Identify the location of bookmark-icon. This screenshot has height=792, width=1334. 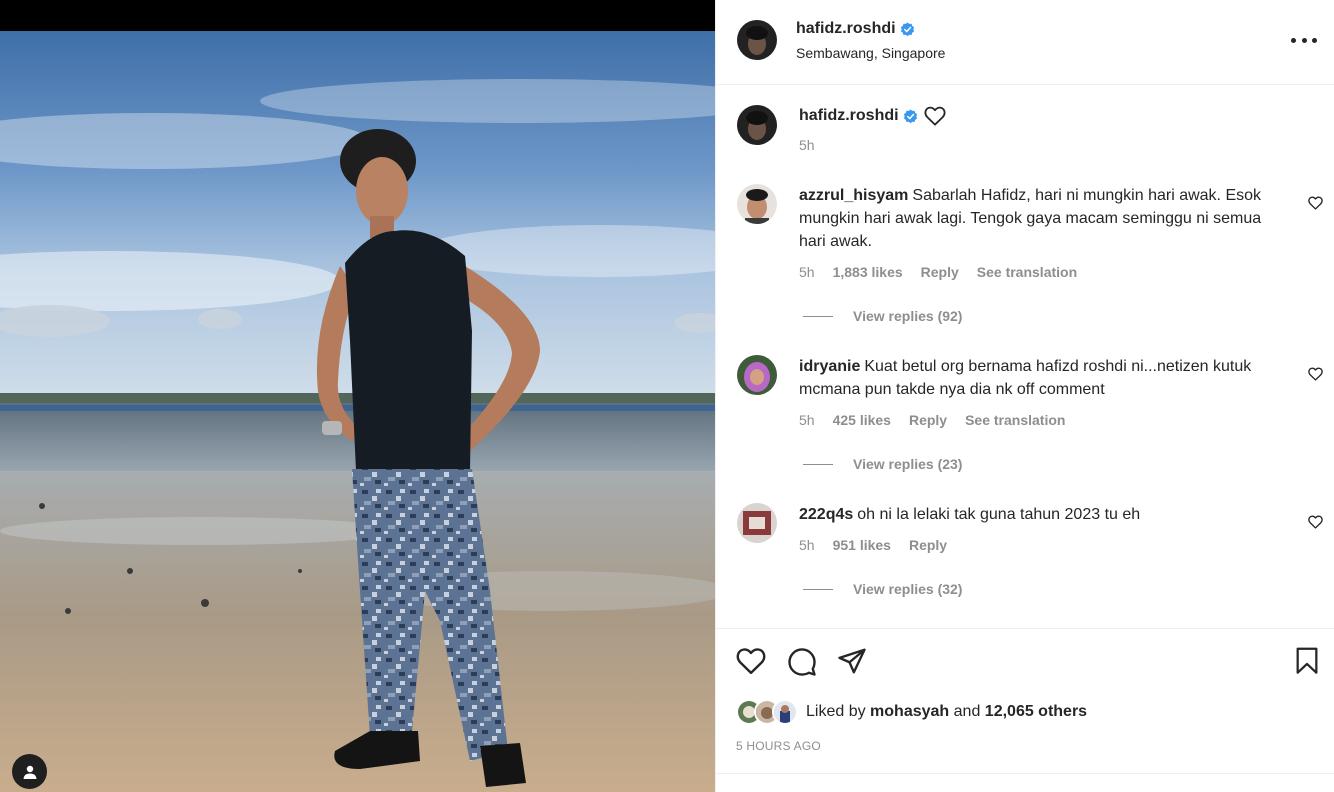
(1307, 661).